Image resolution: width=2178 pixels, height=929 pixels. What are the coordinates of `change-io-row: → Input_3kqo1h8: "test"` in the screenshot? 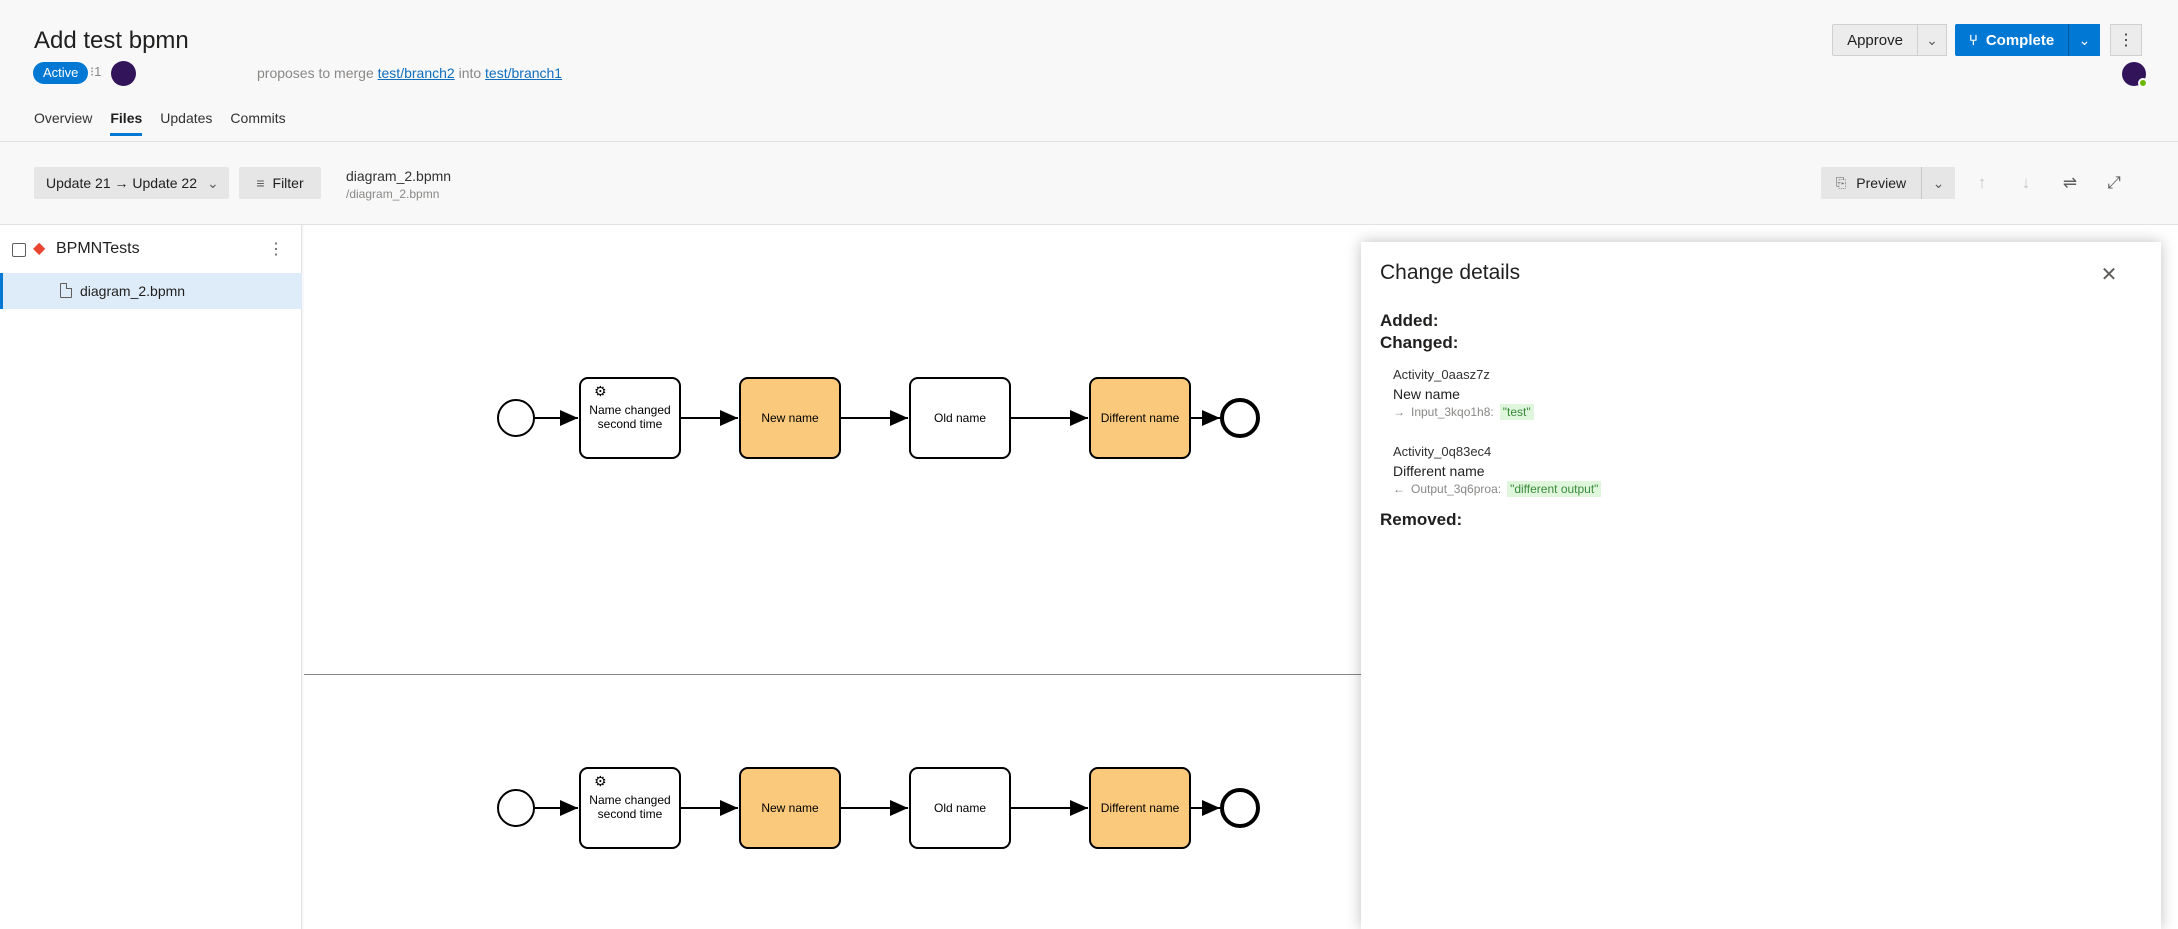 It's located at (1463, 412).